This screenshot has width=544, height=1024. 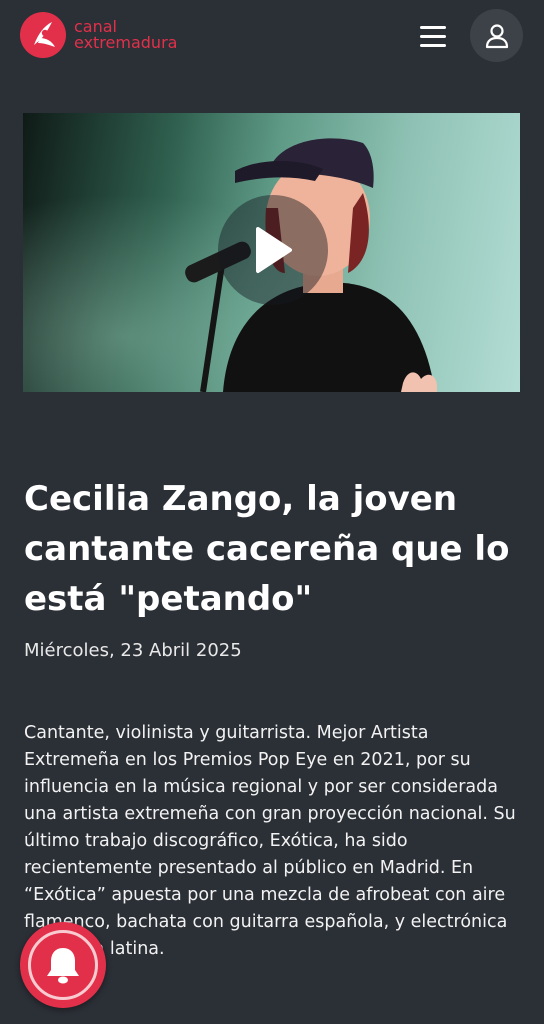 I want to click on site-header: canal extremadura, so click(x=272, y=36).